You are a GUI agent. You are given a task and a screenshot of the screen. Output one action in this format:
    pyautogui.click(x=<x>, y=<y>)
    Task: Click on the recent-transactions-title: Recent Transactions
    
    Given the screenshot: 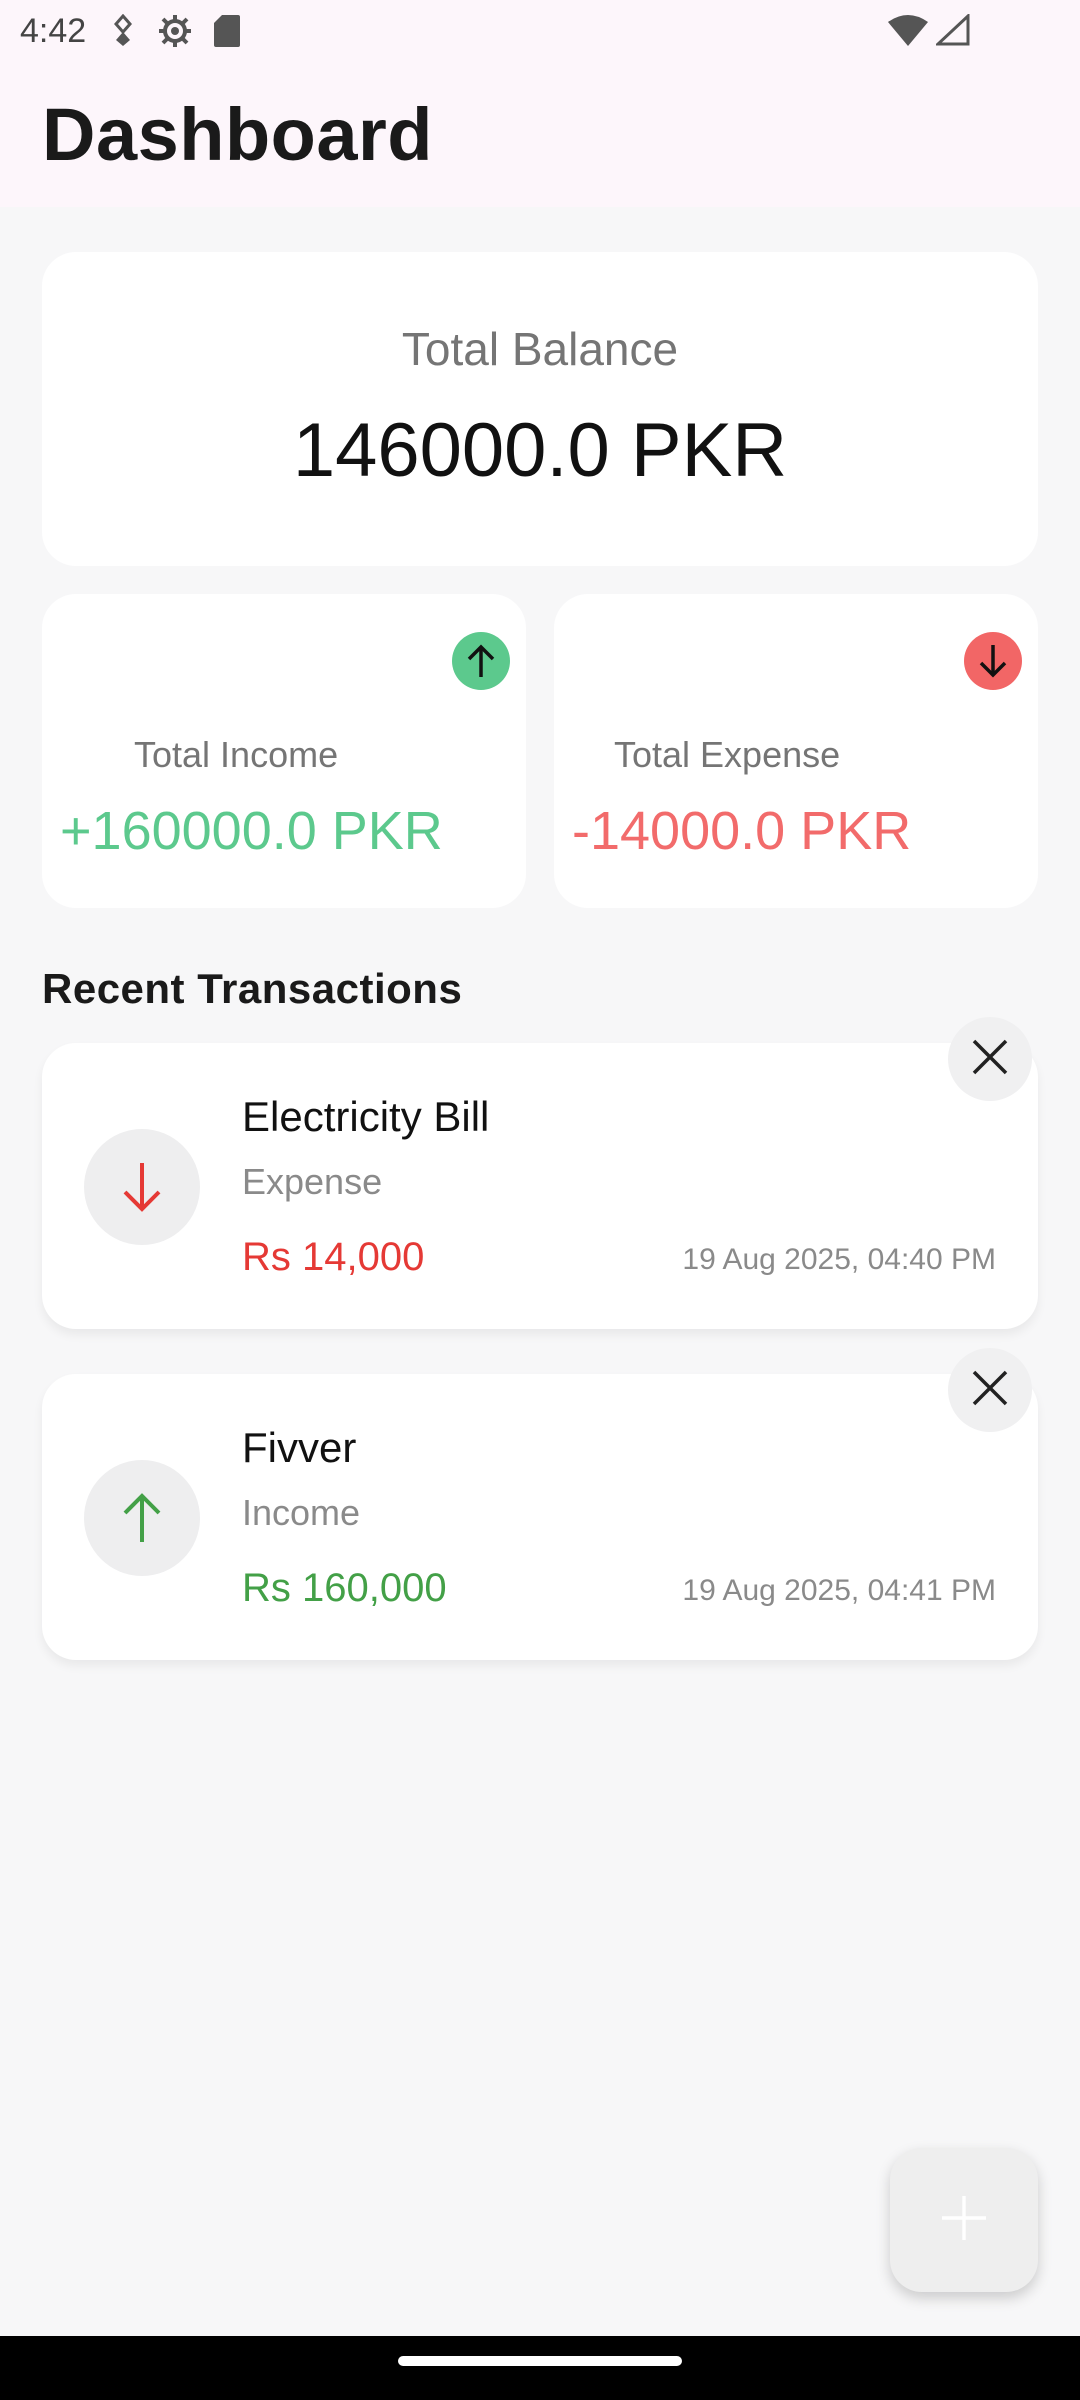 What is the action you would take?
    pyautogui.click(x=252, y=988)
    